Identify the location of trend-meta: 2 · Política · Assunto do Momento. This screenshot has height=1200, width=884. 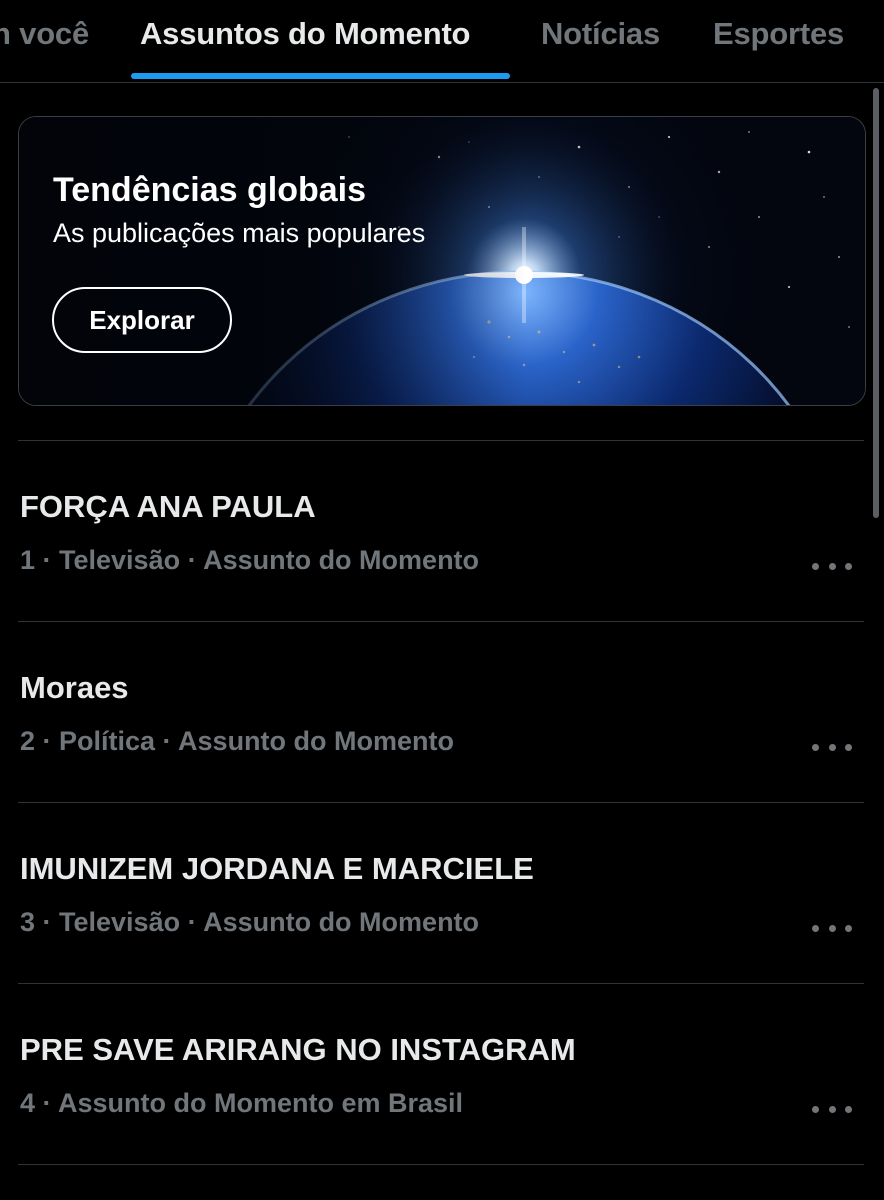
(237, 741).